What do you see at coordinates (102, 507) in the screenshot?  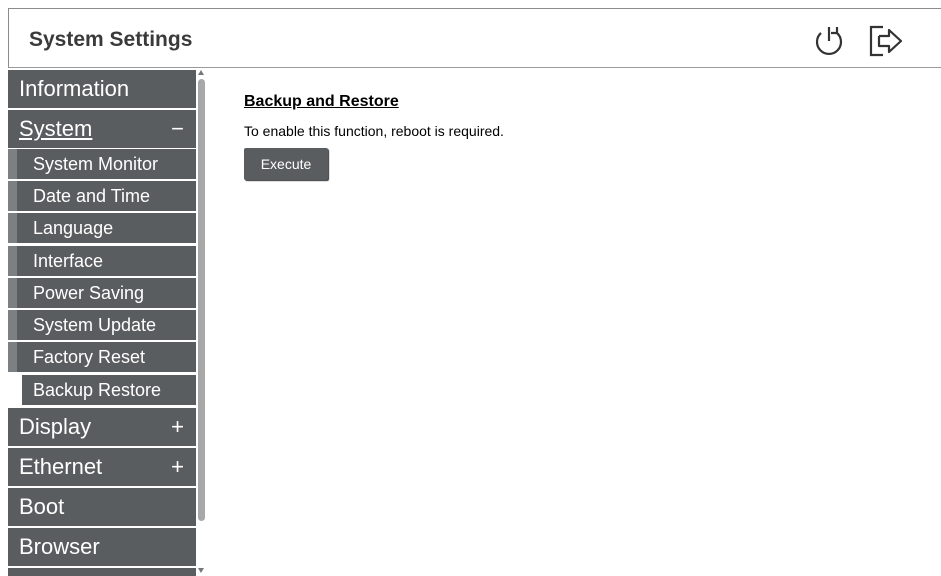 I see `sidebar-item-boot: Boot` at bounding box center [102, 507].